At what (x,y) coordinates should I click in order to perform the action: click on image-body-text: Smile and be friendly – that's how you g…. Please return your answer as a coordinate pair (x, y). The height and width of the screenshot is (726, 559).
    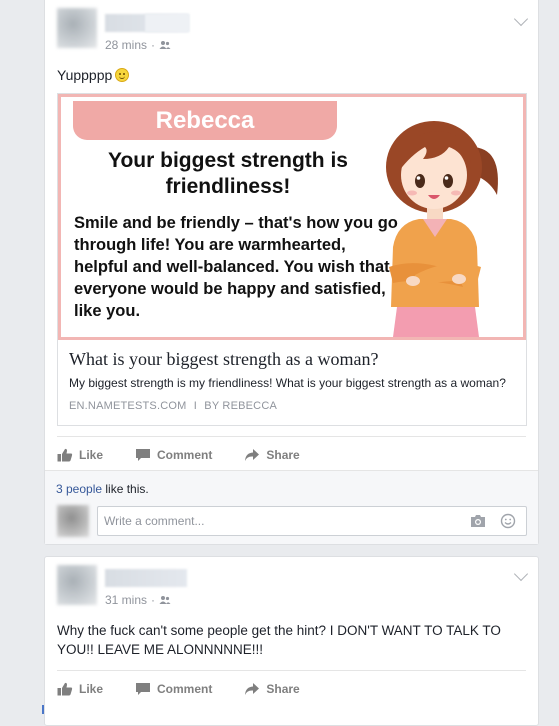
    Looking at the image, I should click on (236, 267).